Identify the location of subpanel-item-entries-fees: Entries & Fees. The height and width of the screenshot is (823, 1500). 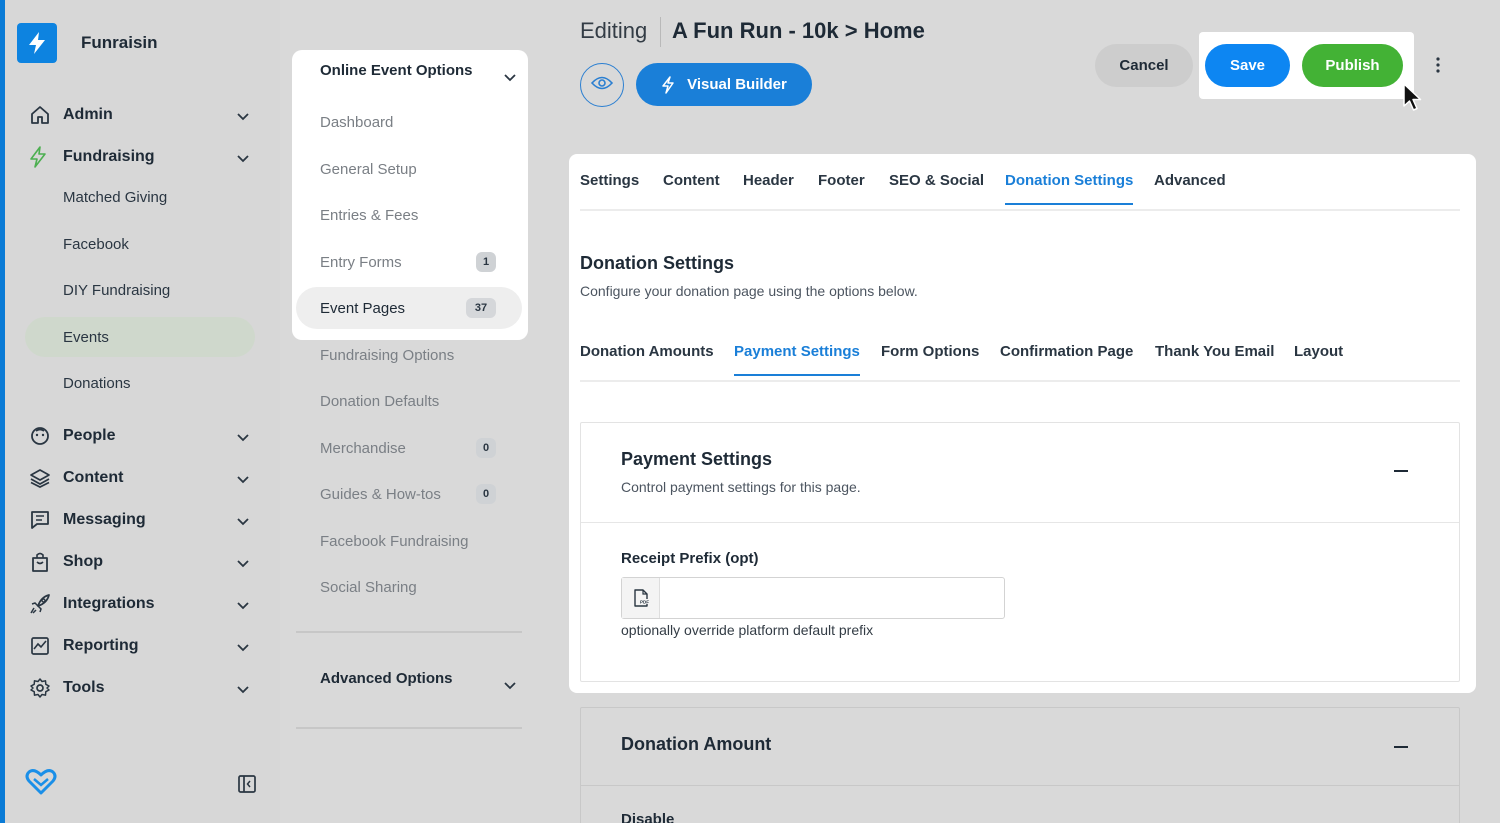
(409, 215).